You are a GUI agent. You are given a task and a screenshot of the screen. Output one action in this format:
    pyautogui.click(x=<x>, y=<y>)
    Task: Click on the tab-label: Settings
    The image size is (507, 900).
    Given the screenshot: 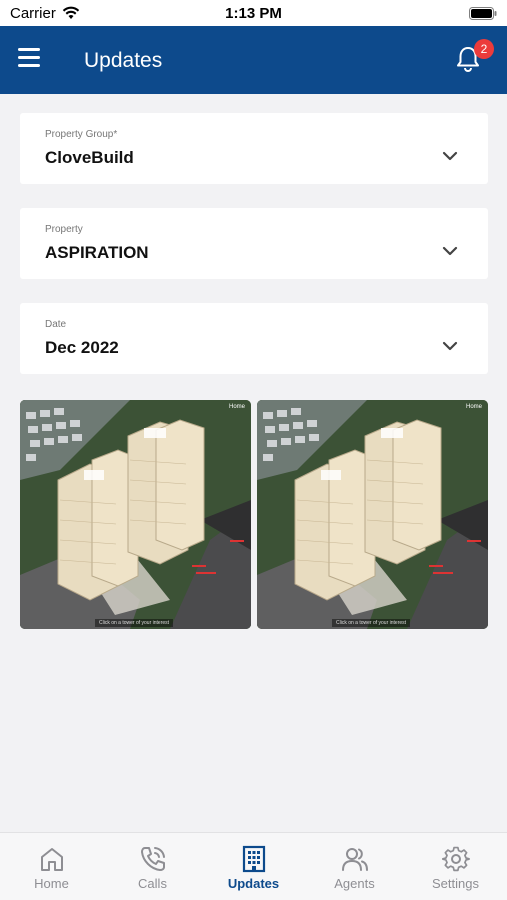 What is the action you would take?
    pyautogui.click(x=455, y=883)
    